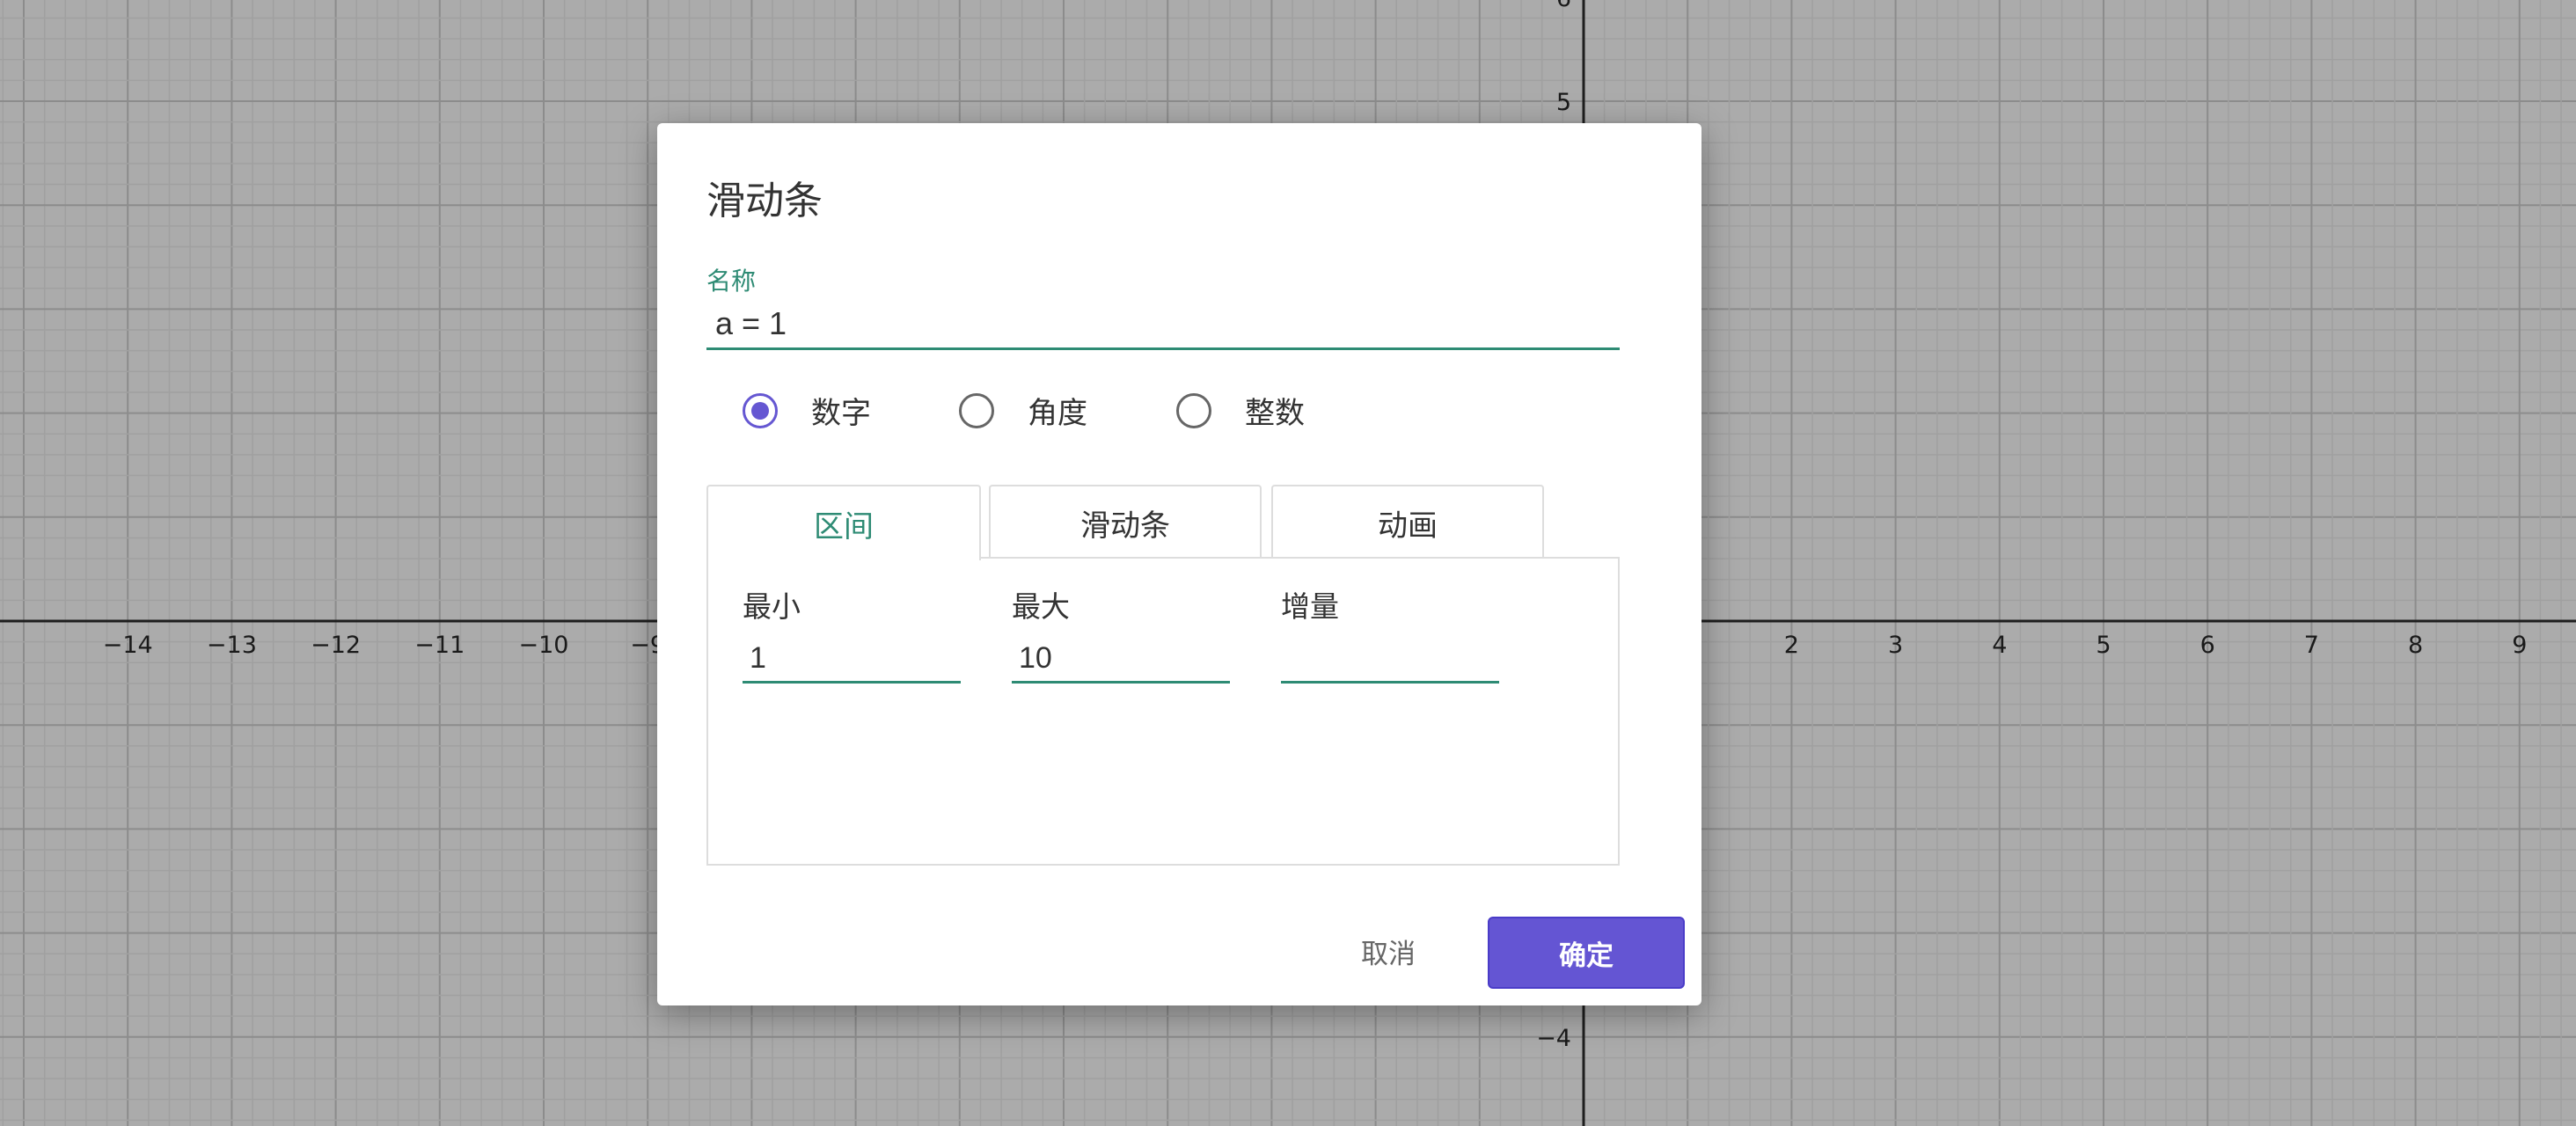  I want to click on radio-label: 数字, so click(841, 413).